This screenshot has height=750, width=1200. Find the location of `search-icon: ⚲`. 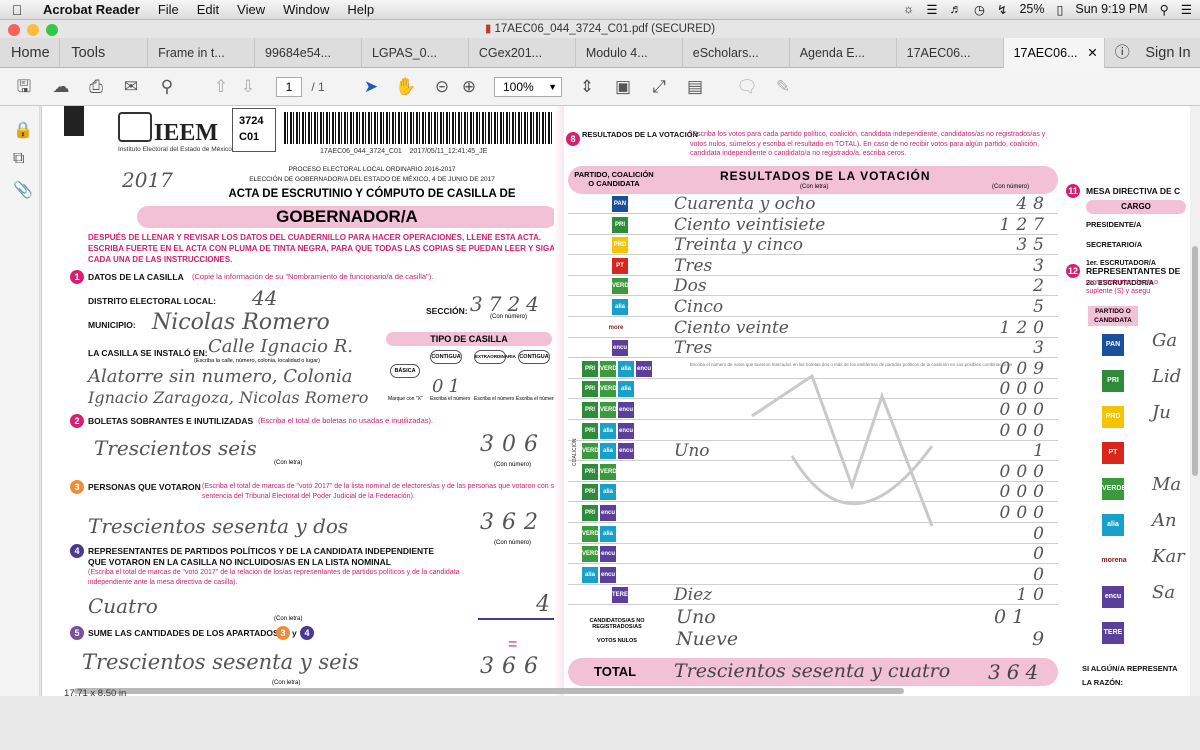

search-icon: ⚲ is located at coordinates (167, 87).